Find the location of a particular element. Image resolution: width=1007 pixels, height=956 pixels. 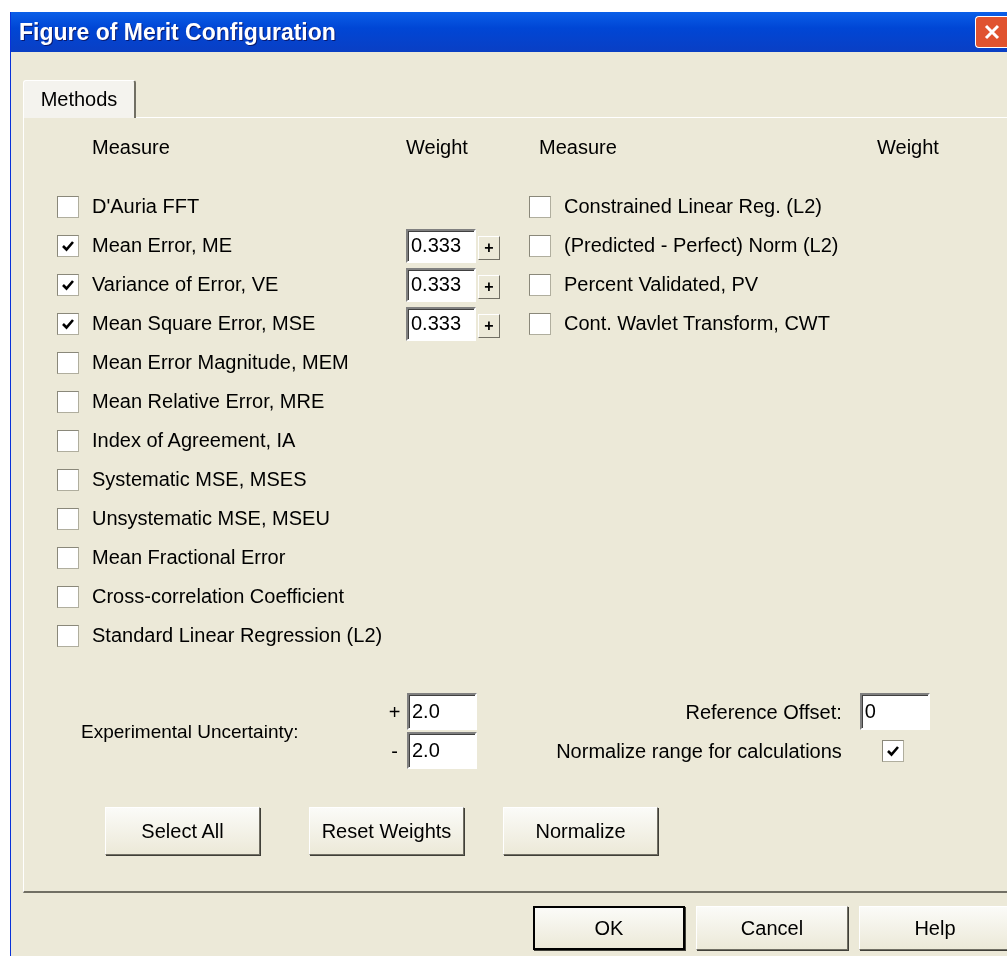

measure-label: Unsystematic MSE, MSEU is located at coordinates (211, 518).